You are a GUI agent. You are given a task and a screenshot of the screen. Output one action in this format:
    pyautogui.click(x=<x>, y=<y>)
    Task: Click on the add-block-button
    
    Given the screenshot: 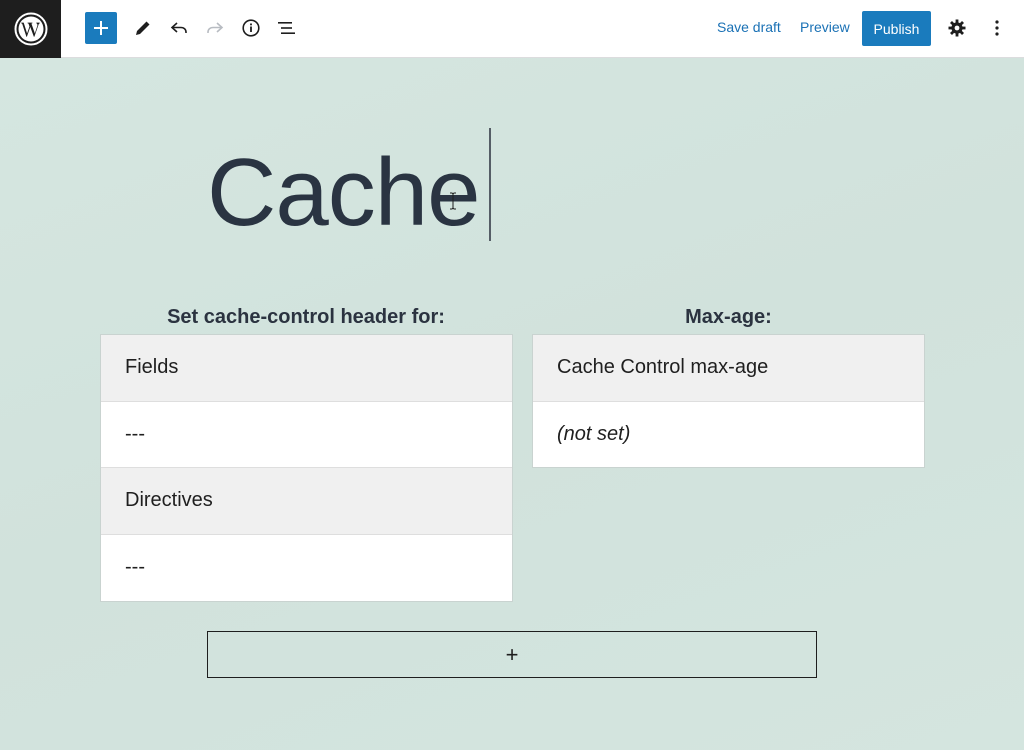 What is the action you would take?
    pyautogui.click(x=101, y=28)
    